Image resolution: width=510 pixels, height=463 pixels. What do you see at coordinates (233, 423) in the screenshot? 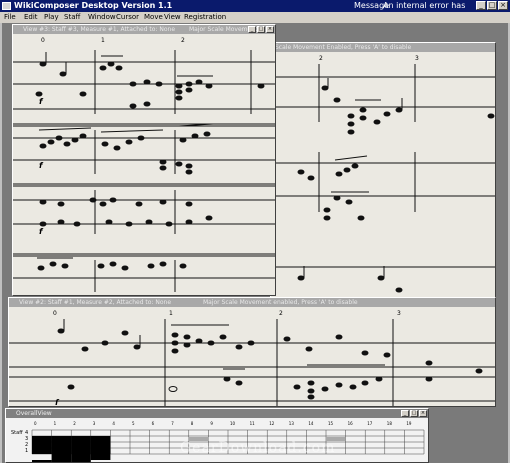
I see `measure-number: 10` at bounding box center [233, 423].